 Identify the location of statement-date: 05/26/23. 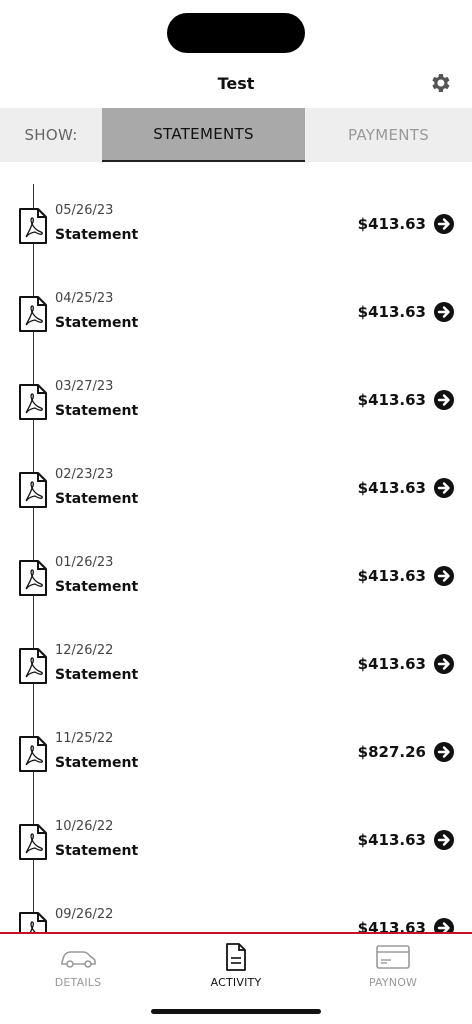
(84, 210).